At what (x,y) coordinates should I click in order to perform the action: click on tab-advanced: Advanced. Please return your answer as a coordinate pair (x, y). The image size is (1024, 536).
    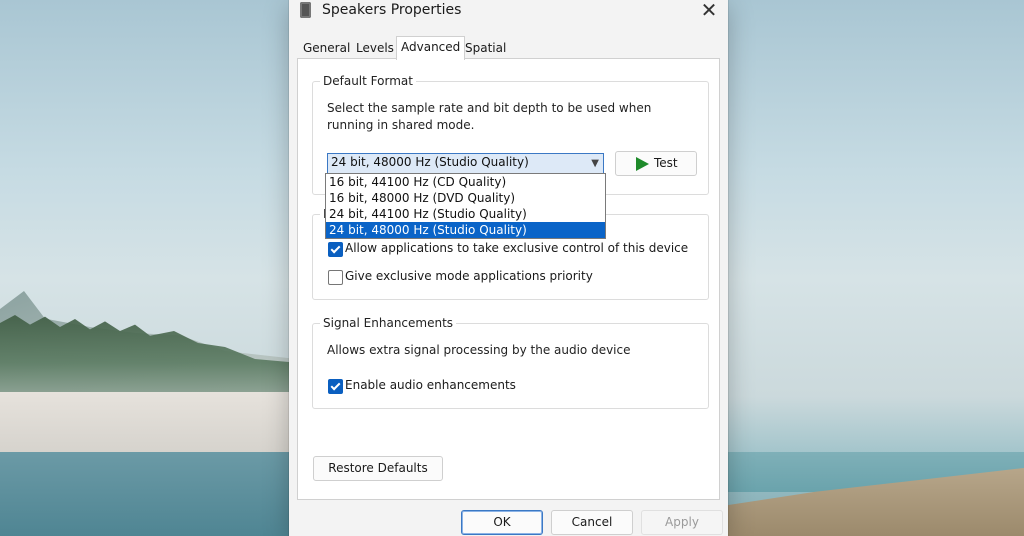
    Looking at the image, I should click on (431, 48).